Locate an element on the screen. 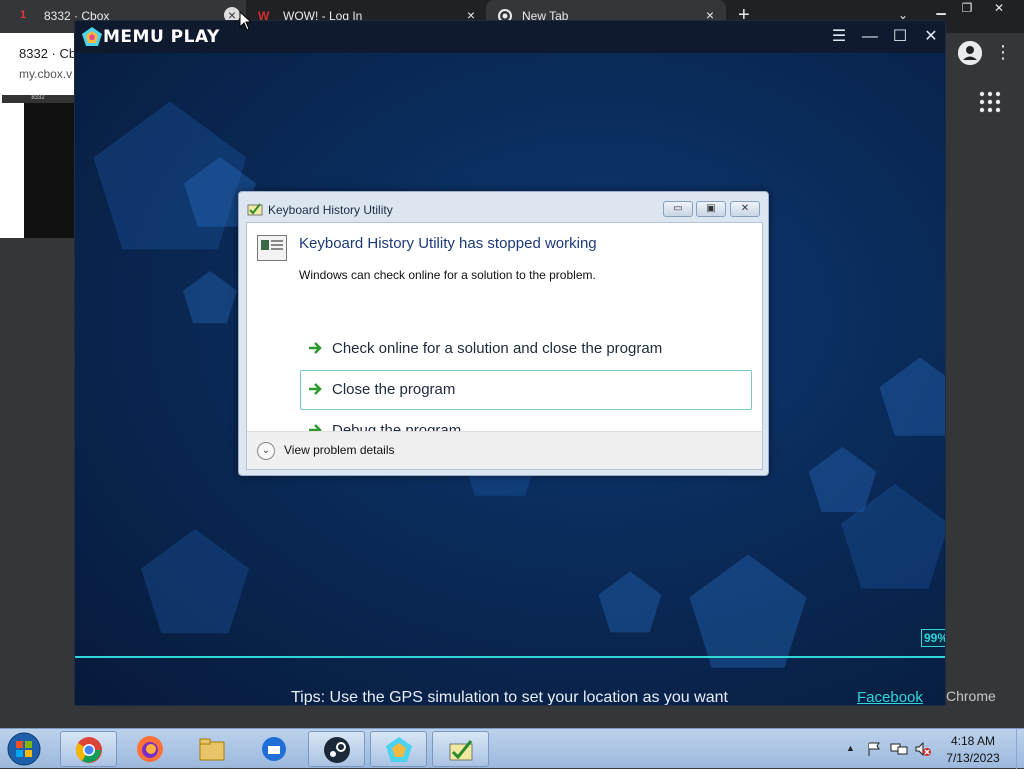 The height and width of the screenshot is (769, 1024). chrome-icon is located at coordinates (88, 750).